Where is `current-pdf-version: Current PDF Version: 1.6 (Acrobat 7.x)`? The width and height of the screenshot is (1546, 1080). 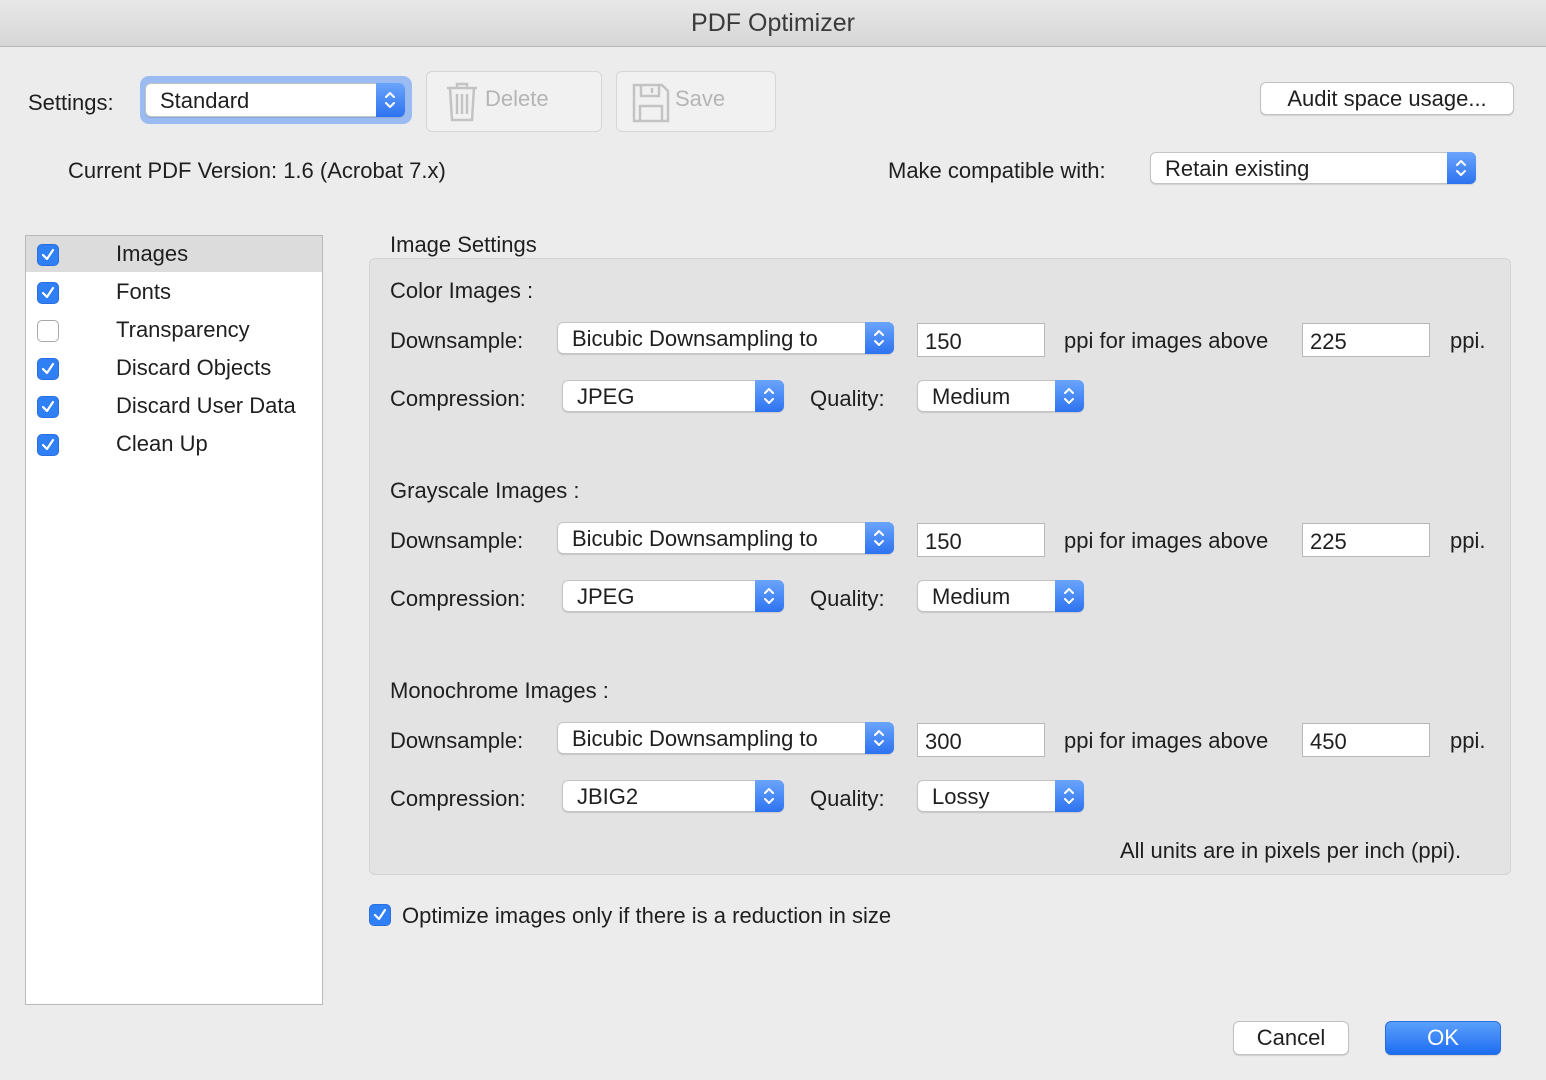
current-pdf-version: Current PDF Version: 1.6 (Acrobat 7.x) is located at coordinates (257, 170).